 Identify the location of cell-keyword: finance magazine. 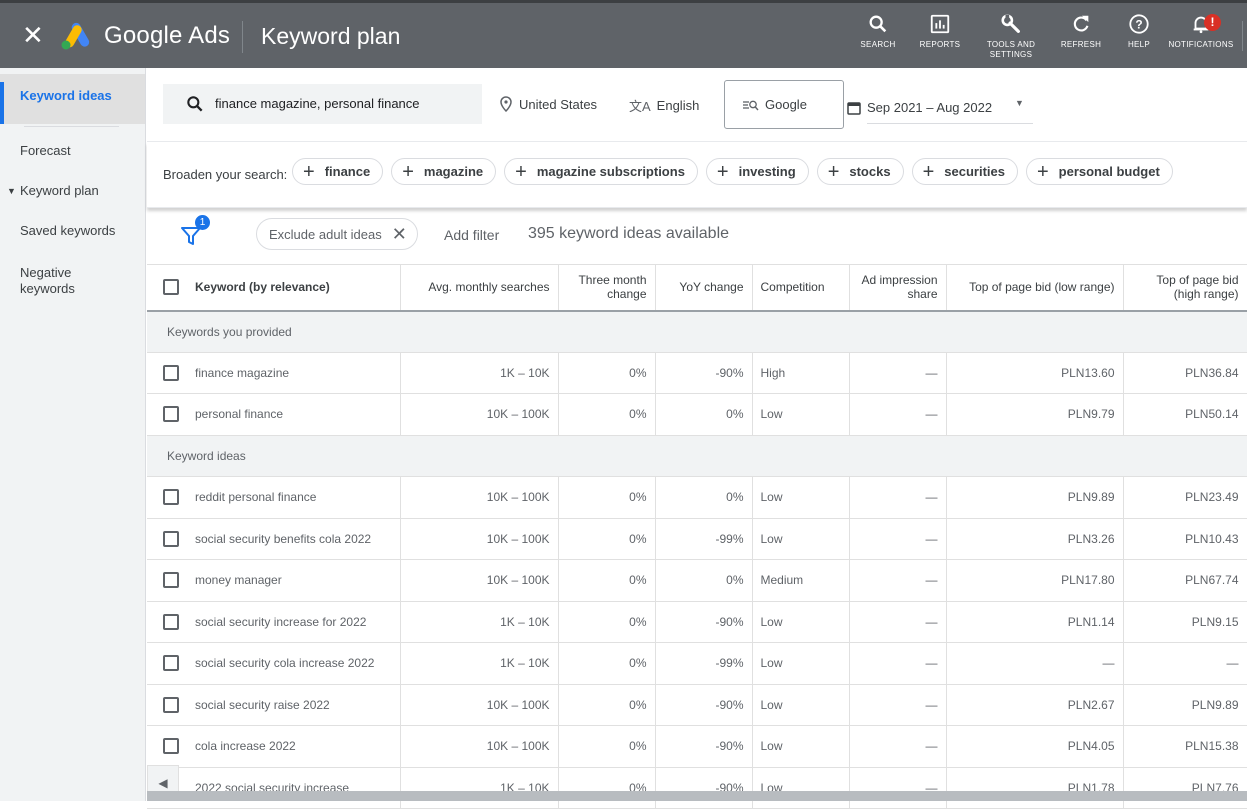
(298, 373).